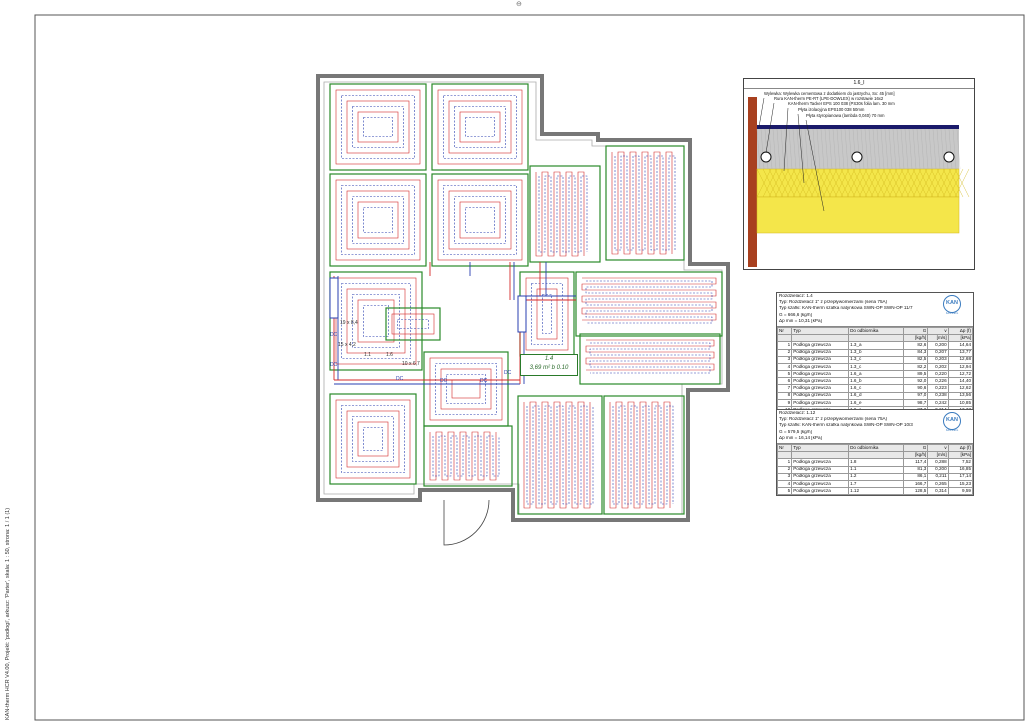 The width and height of the screenshot is (1029, 728). What do you see at coordinates (960, 448) in the screenshot?
I see `table-header-cell: Δp (f)` at bounding box center [960, 448].